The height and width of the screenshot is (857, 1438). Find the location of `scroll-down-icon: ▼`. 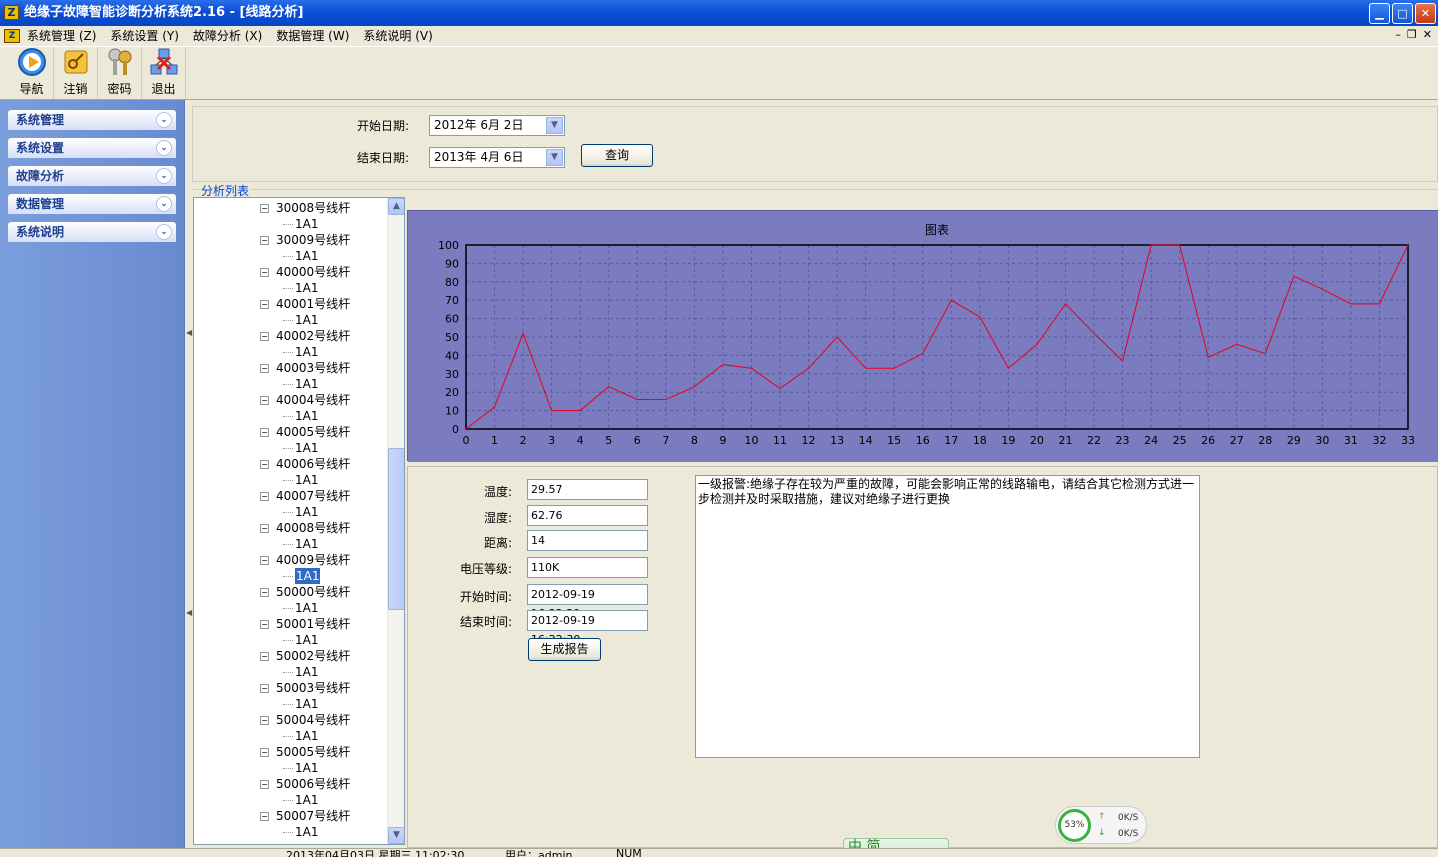

scroll-down-icon: ▼ is located at coordinates (396, 835).